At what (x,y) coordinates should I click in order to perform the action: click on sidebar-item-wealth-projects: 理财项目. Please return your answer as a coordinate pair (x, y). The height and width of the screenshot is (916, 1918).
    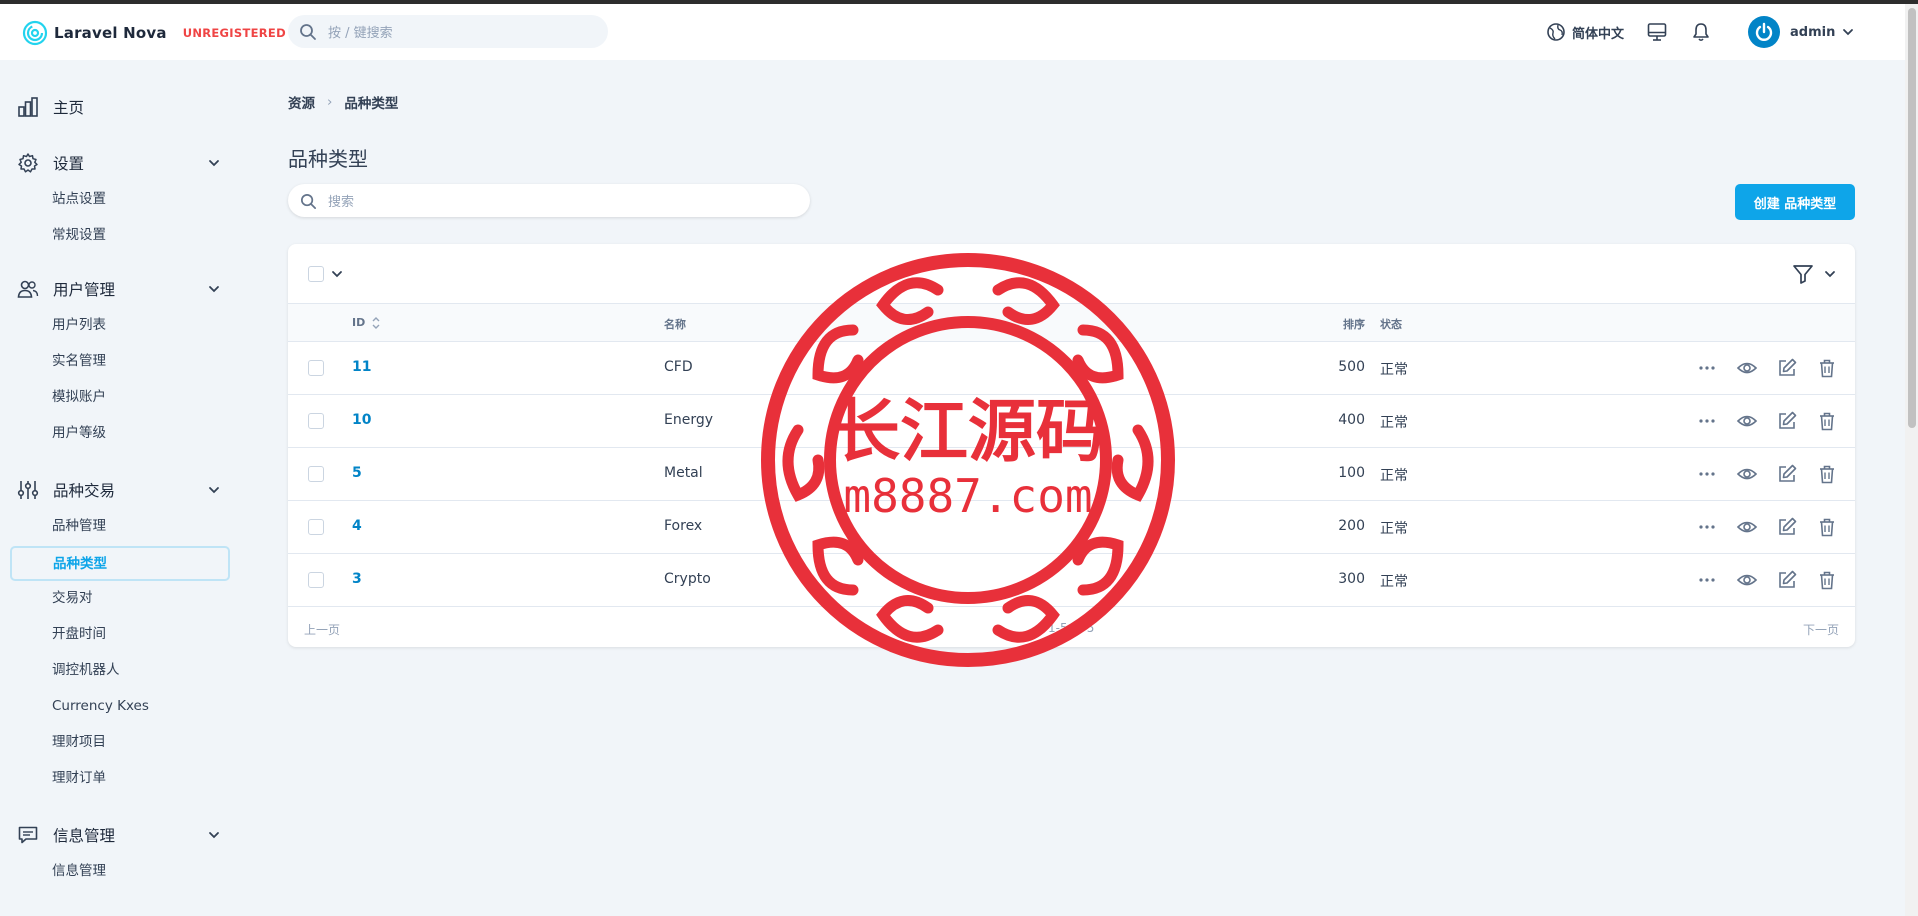
    Looking at the image, I should click on (79, 742).